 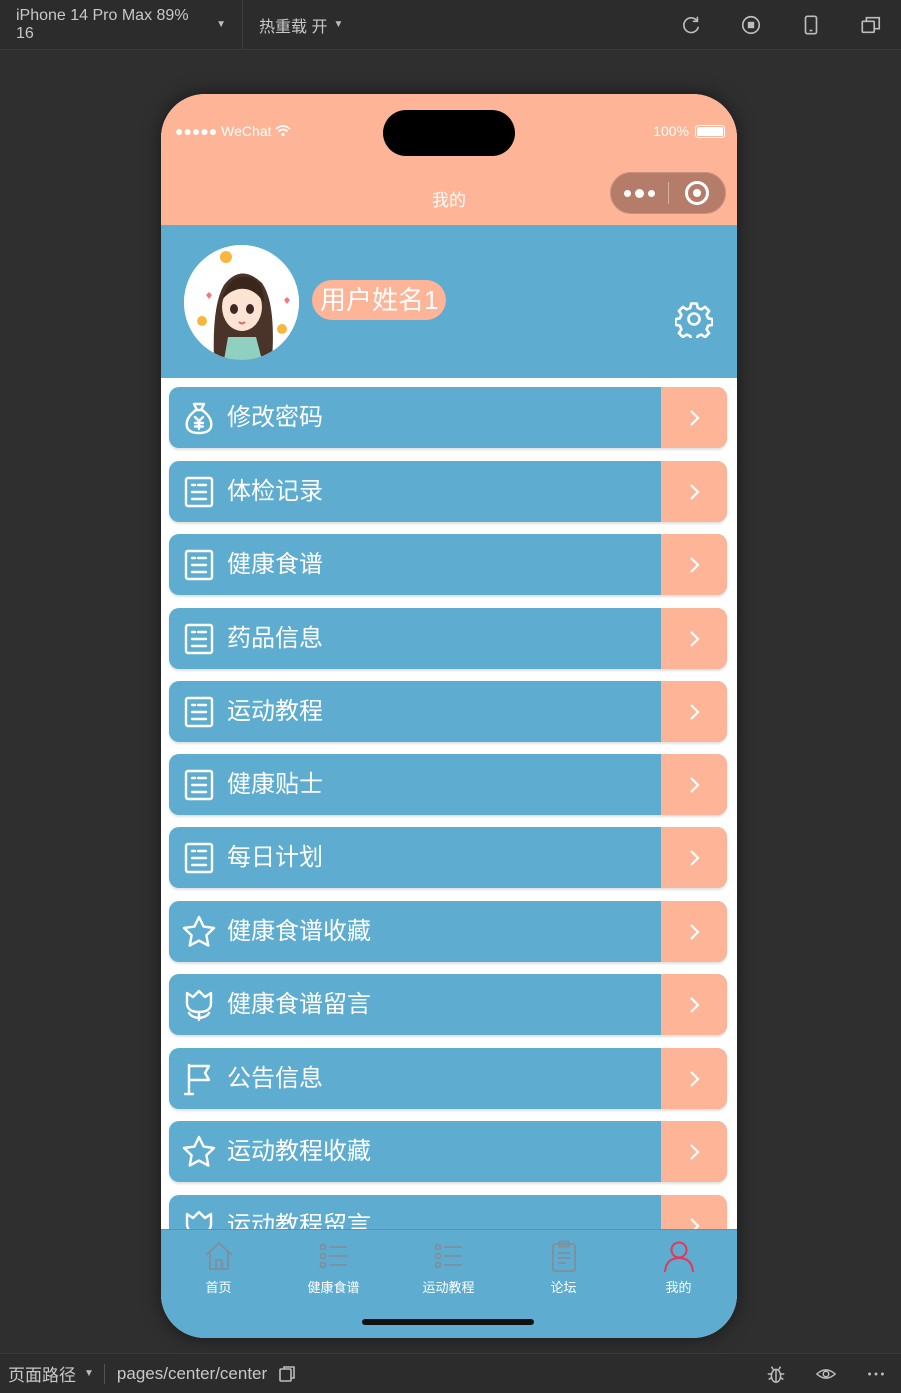 What do you see at coordinates (197, 1079) in the screenshot?
I see `flag-icon` at bounding box center [197, 1079].